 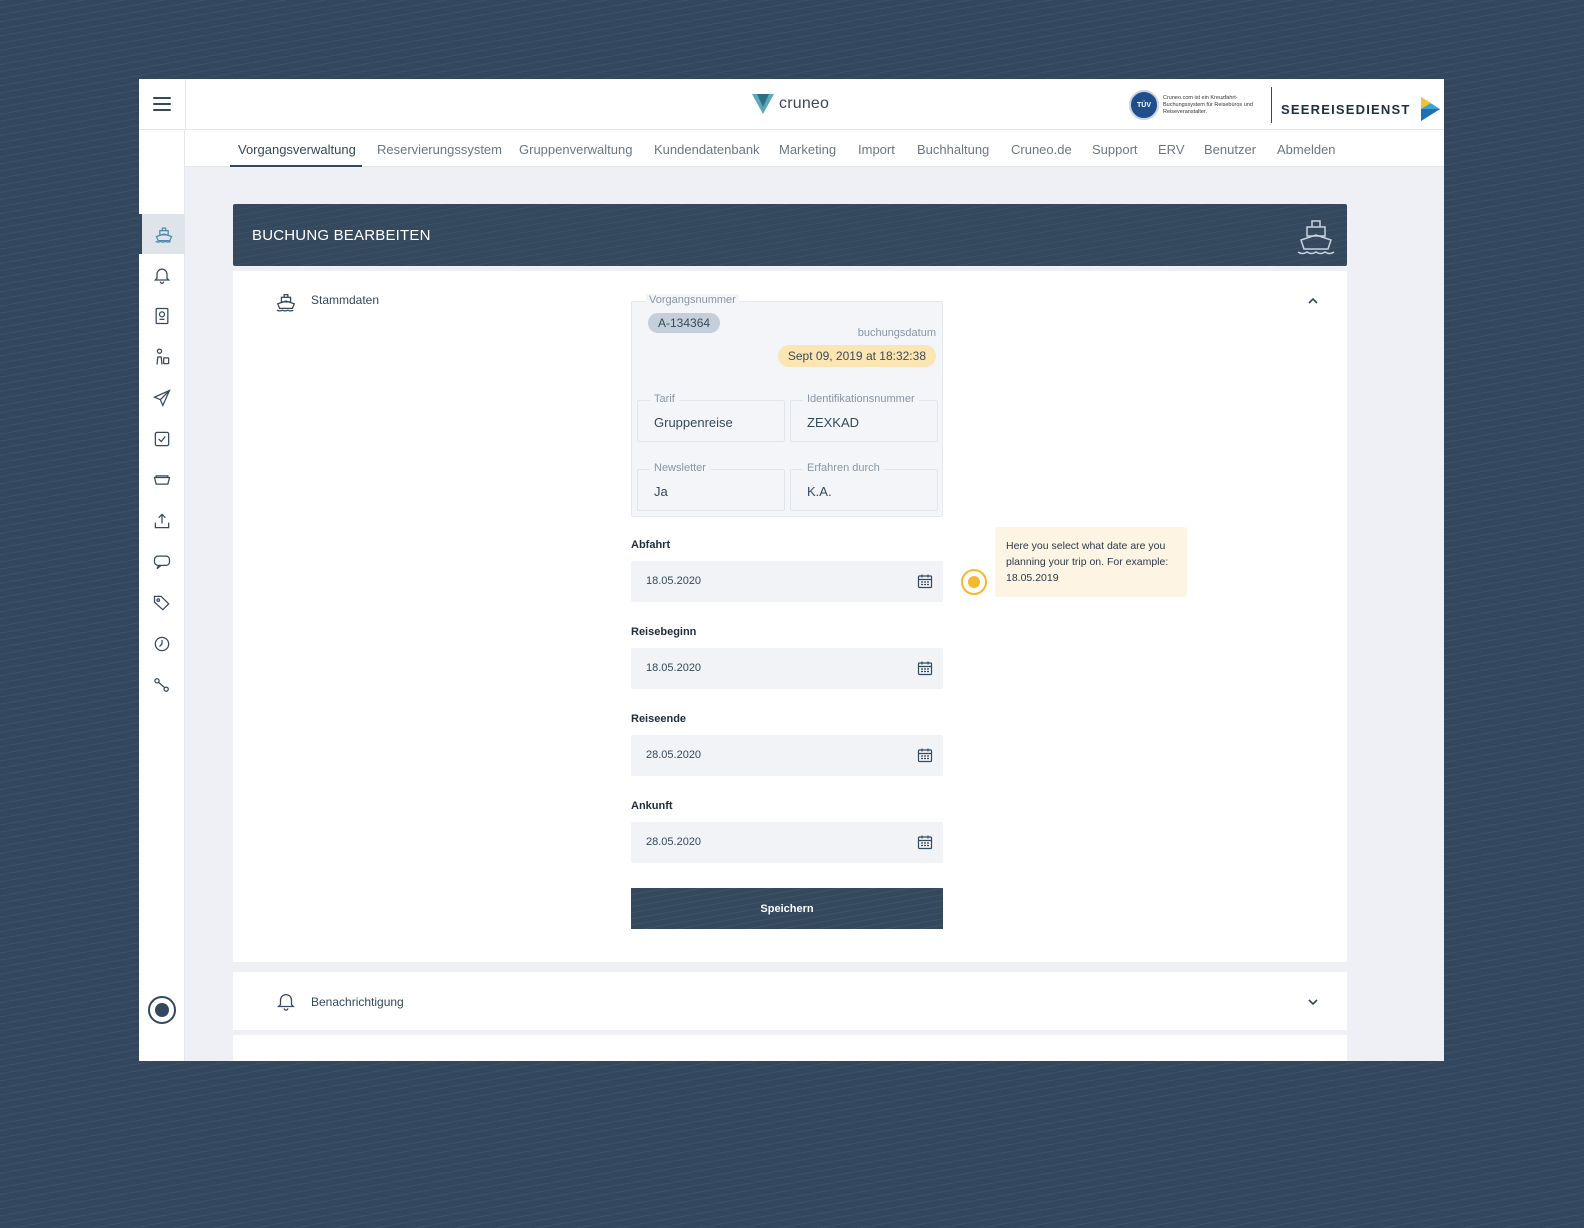 I want to click on chat-icon, so click(x=162, y=562).